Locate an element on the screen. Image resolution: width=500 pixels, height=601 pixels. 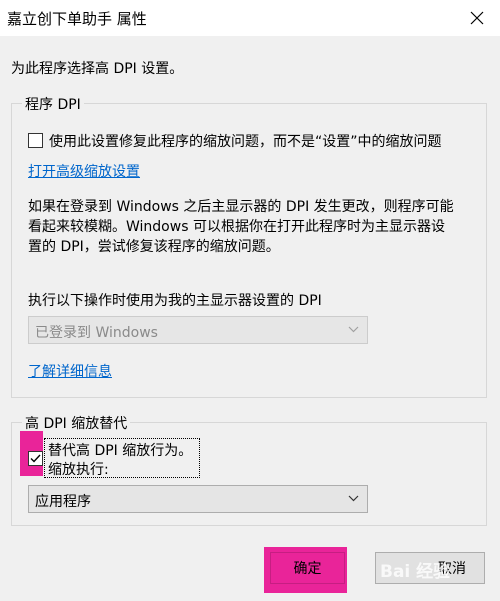
scaling-performed-value: 应用程序 is located at coordinates (63, 502).